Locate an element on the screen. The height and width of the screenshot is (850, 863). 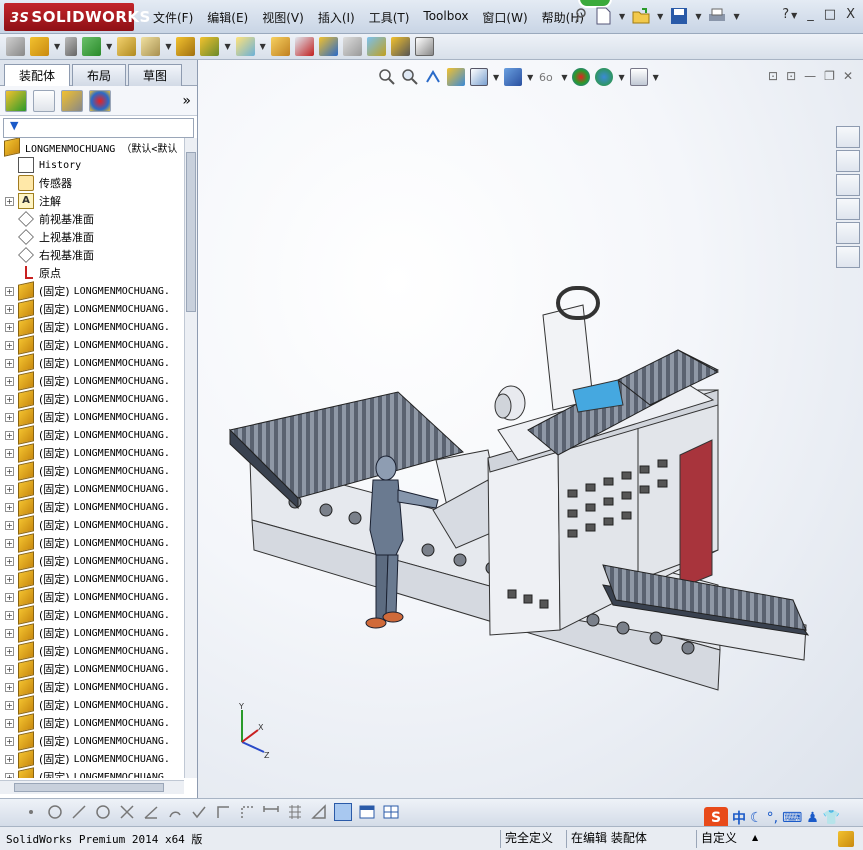
mate-icon is located at coordinates (71, 46).